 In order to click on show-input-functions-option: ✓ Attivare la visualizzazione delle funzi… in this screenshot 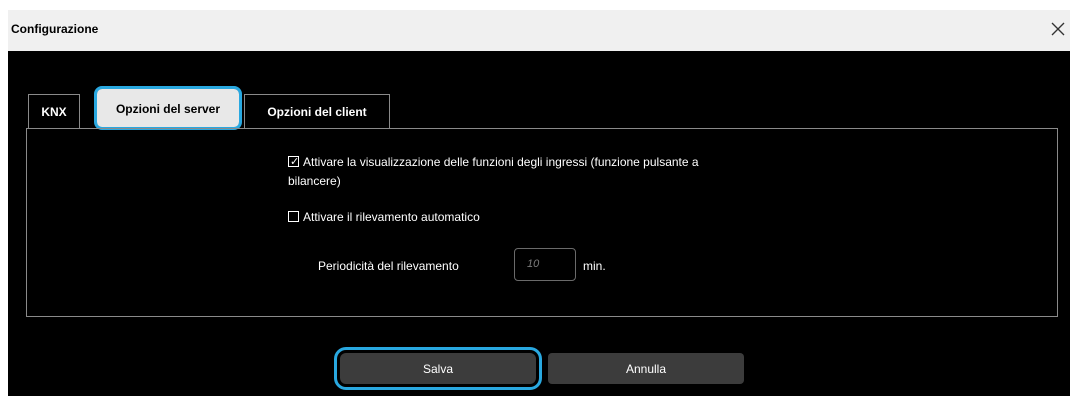, I will do `click(493, 172)`.